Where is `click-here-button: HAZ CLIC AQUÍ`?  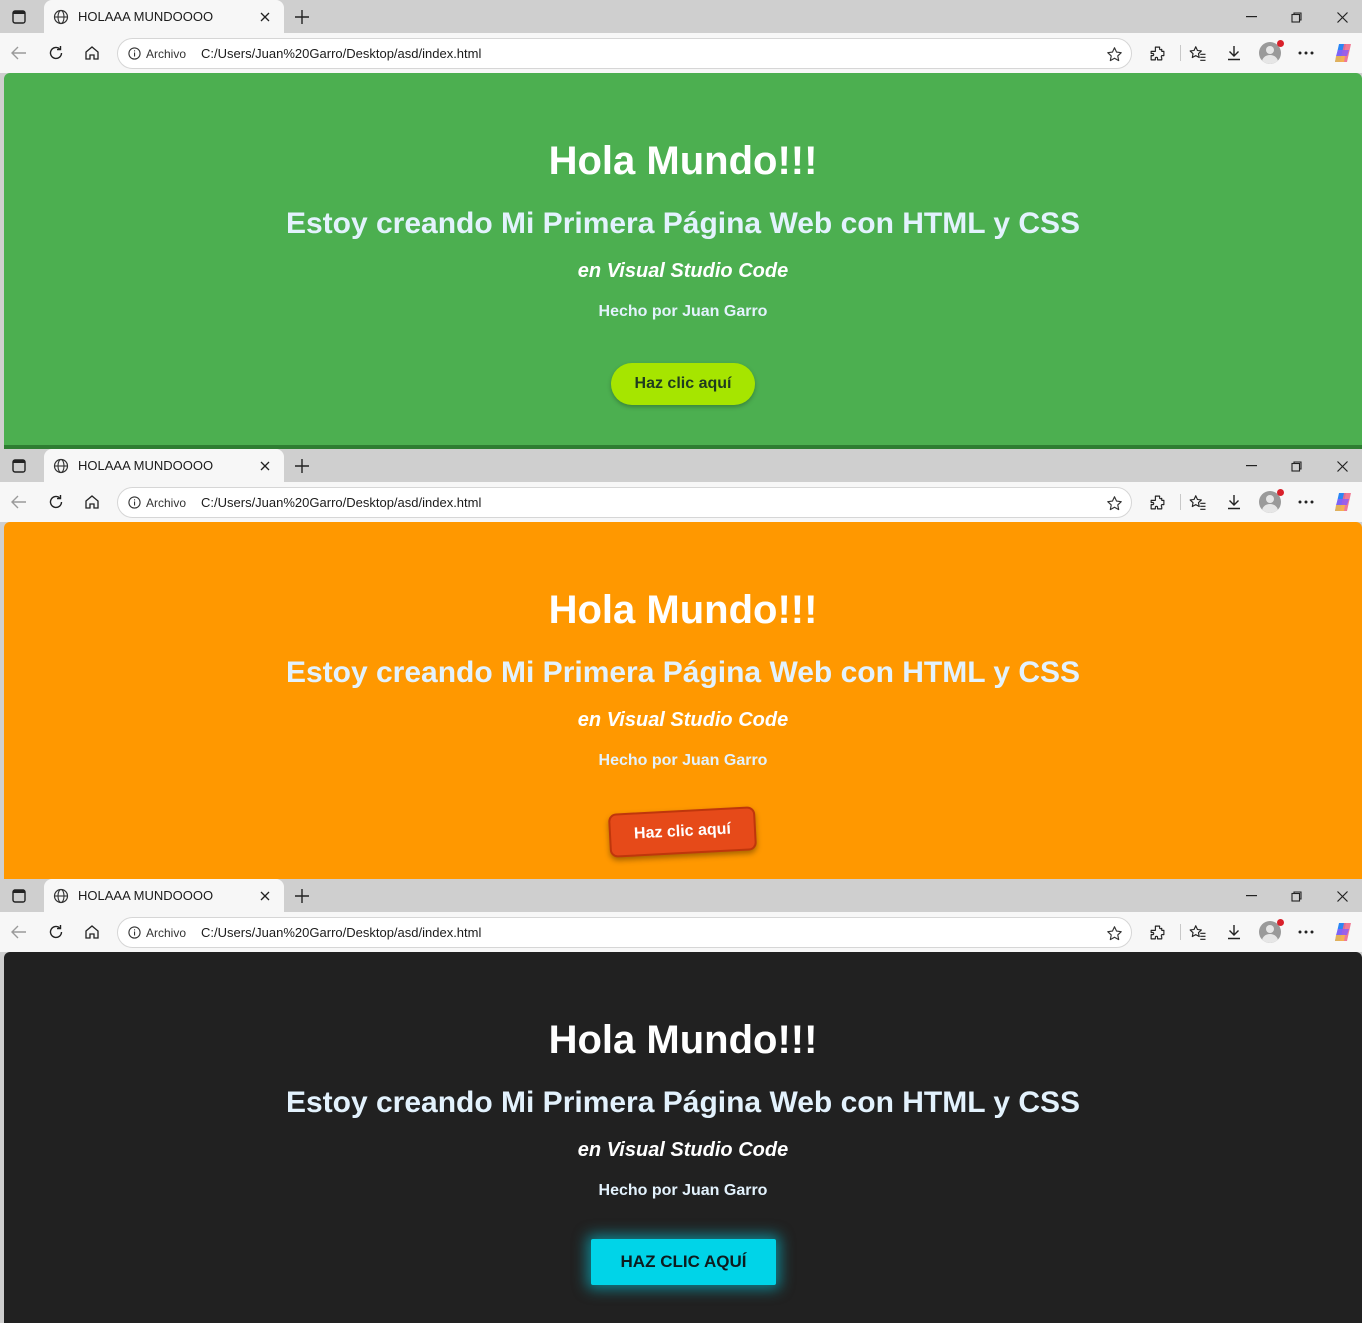
click-here-button: HAZ CLIC AQUÍ is located at coordinates (683, 1262).